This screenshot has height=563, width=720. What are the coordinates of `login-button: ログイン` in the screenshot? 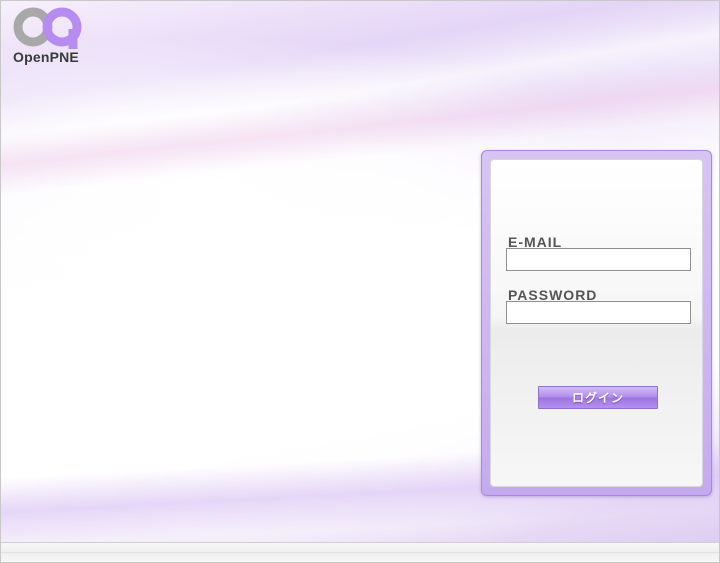 It's located at (598, 397).